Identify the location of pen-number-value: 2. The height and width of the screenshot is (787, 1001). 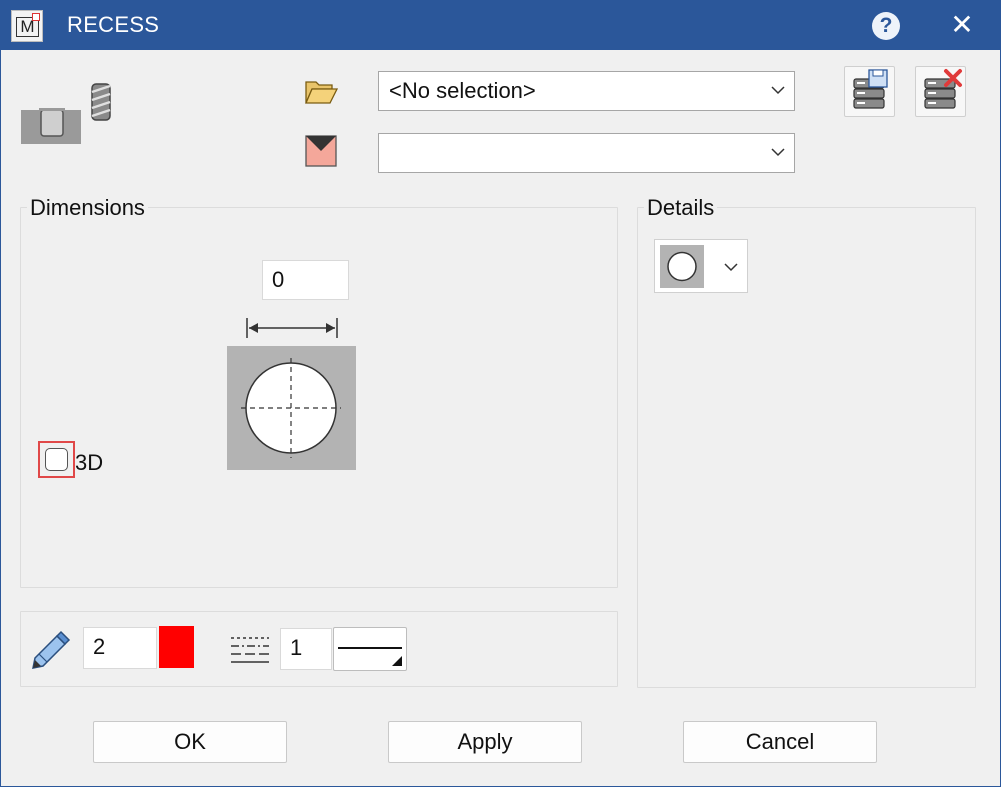
(99, 646).